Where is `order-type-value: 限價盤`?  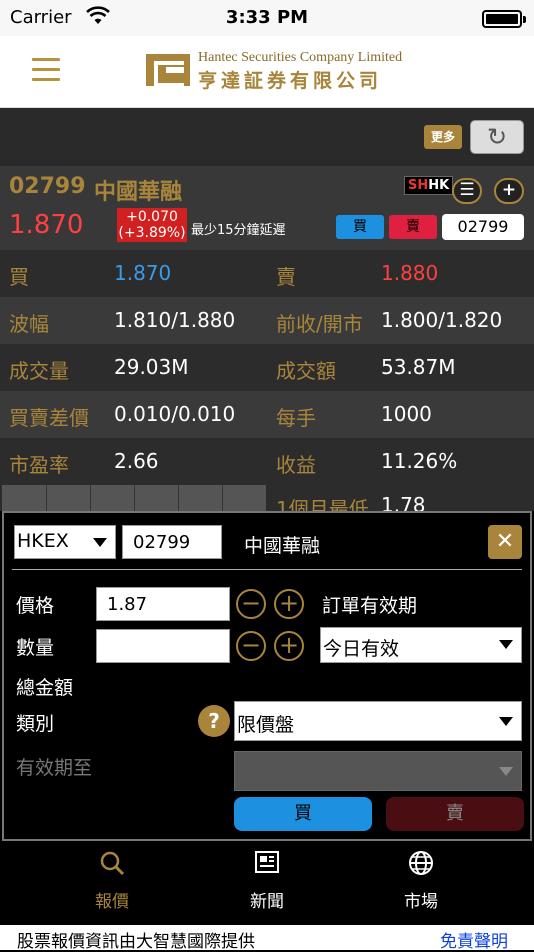 order-type-value: 限價盤 is located at coordinates (266, 725).